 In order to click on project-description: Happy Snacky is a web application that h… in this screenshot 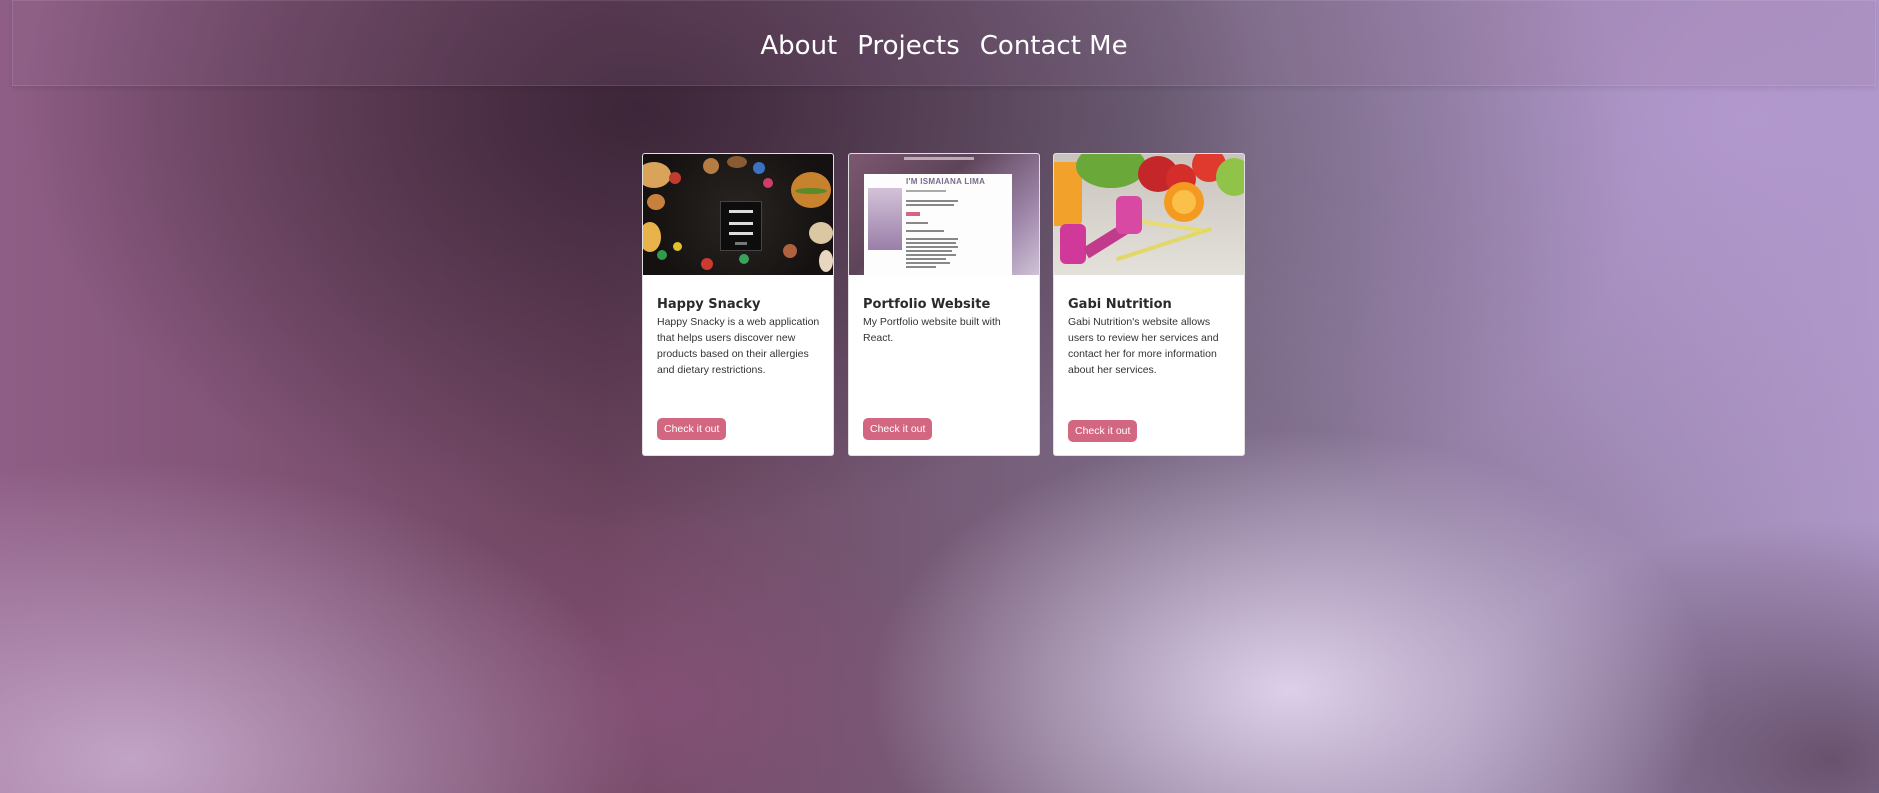, I will do `click(738, 346)`.